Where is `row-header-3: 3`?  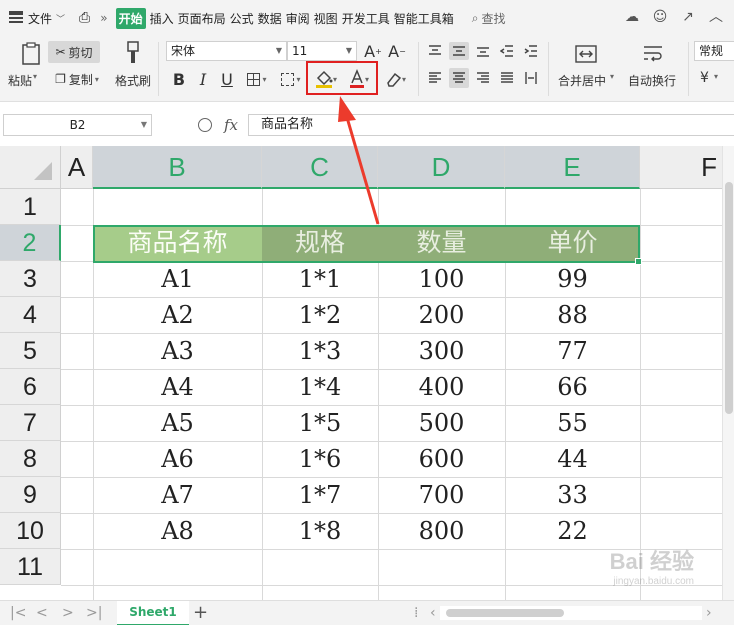 row-header-3: 3 is located at coordinates (30, 279).